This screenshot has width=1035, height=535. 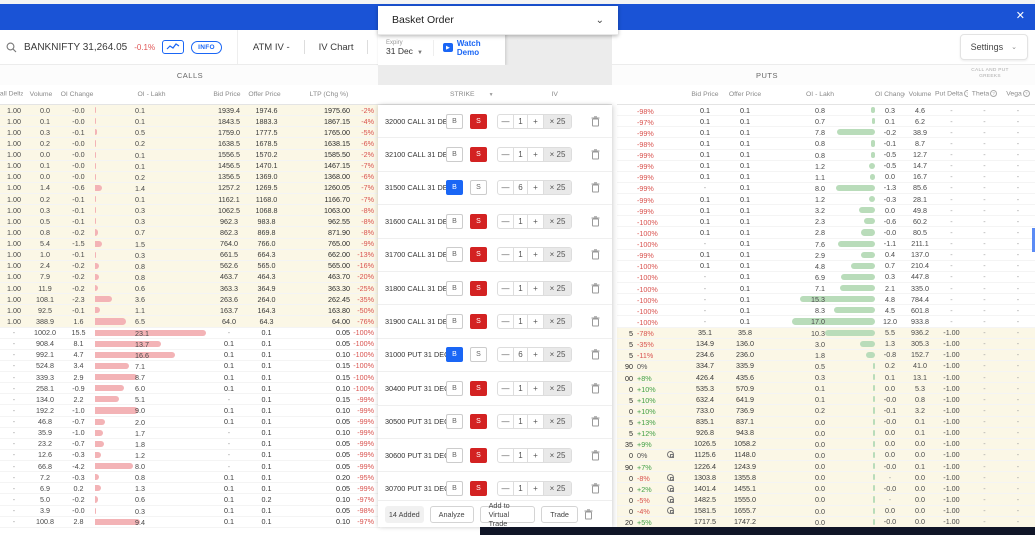 I want to click on bid-price-cell: 535.3, so click(x=705, y=388).